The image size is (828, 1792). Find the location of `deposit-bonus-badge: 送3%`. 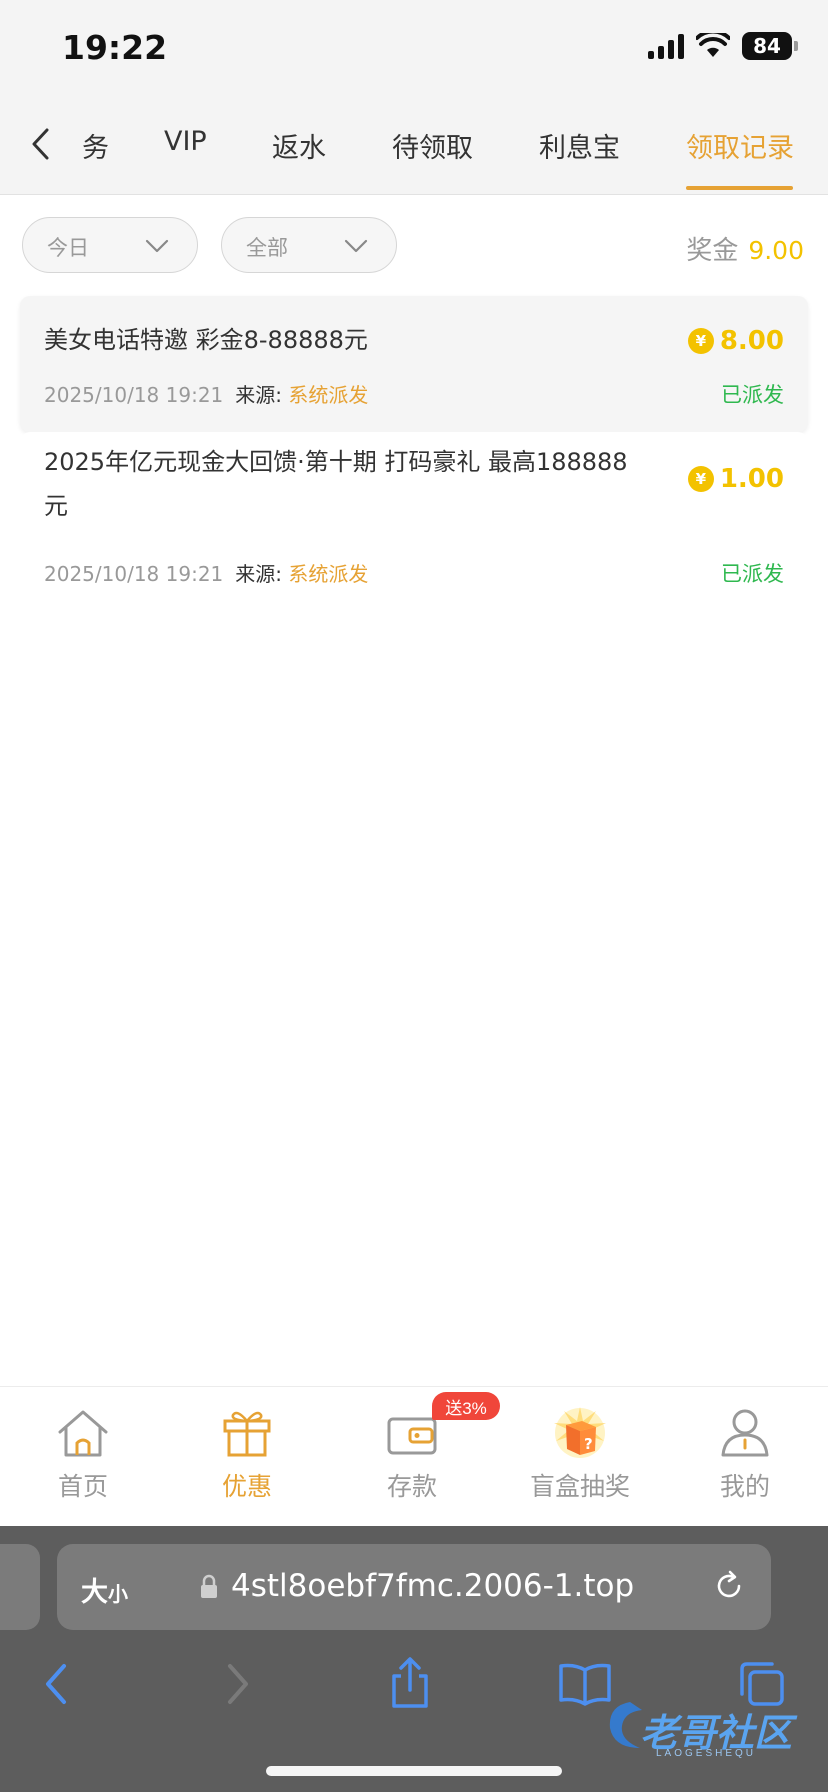

deposit-bonus-badge: 送3% is located at coordinates (466, 1406).